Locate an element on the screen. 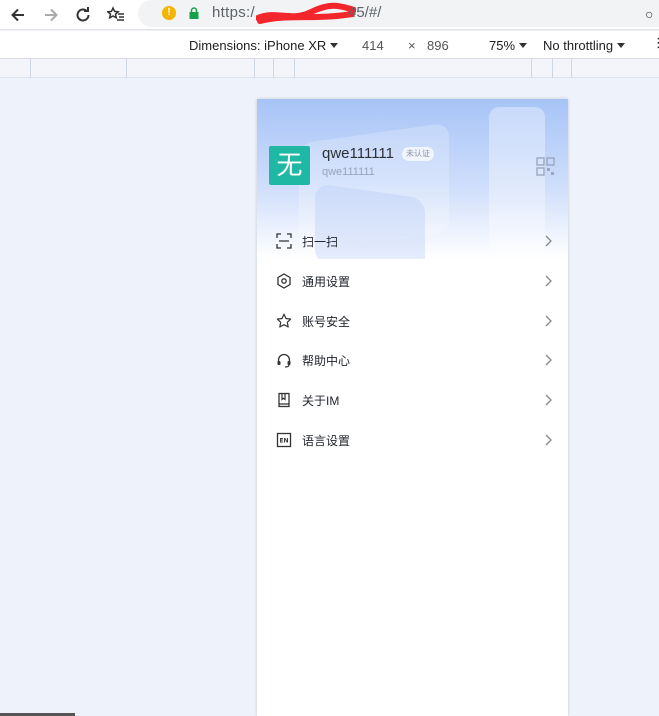 Image resolution: width=659 pixels, height=716 pixels. height-input: 896 is located at coordinates (438, 45).